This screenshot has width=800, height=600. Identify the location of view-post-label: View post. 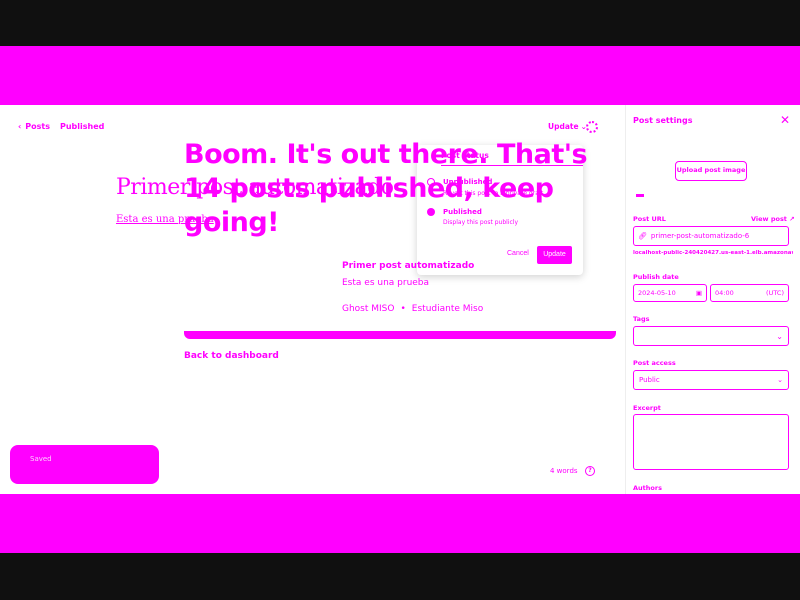
(769, 219).